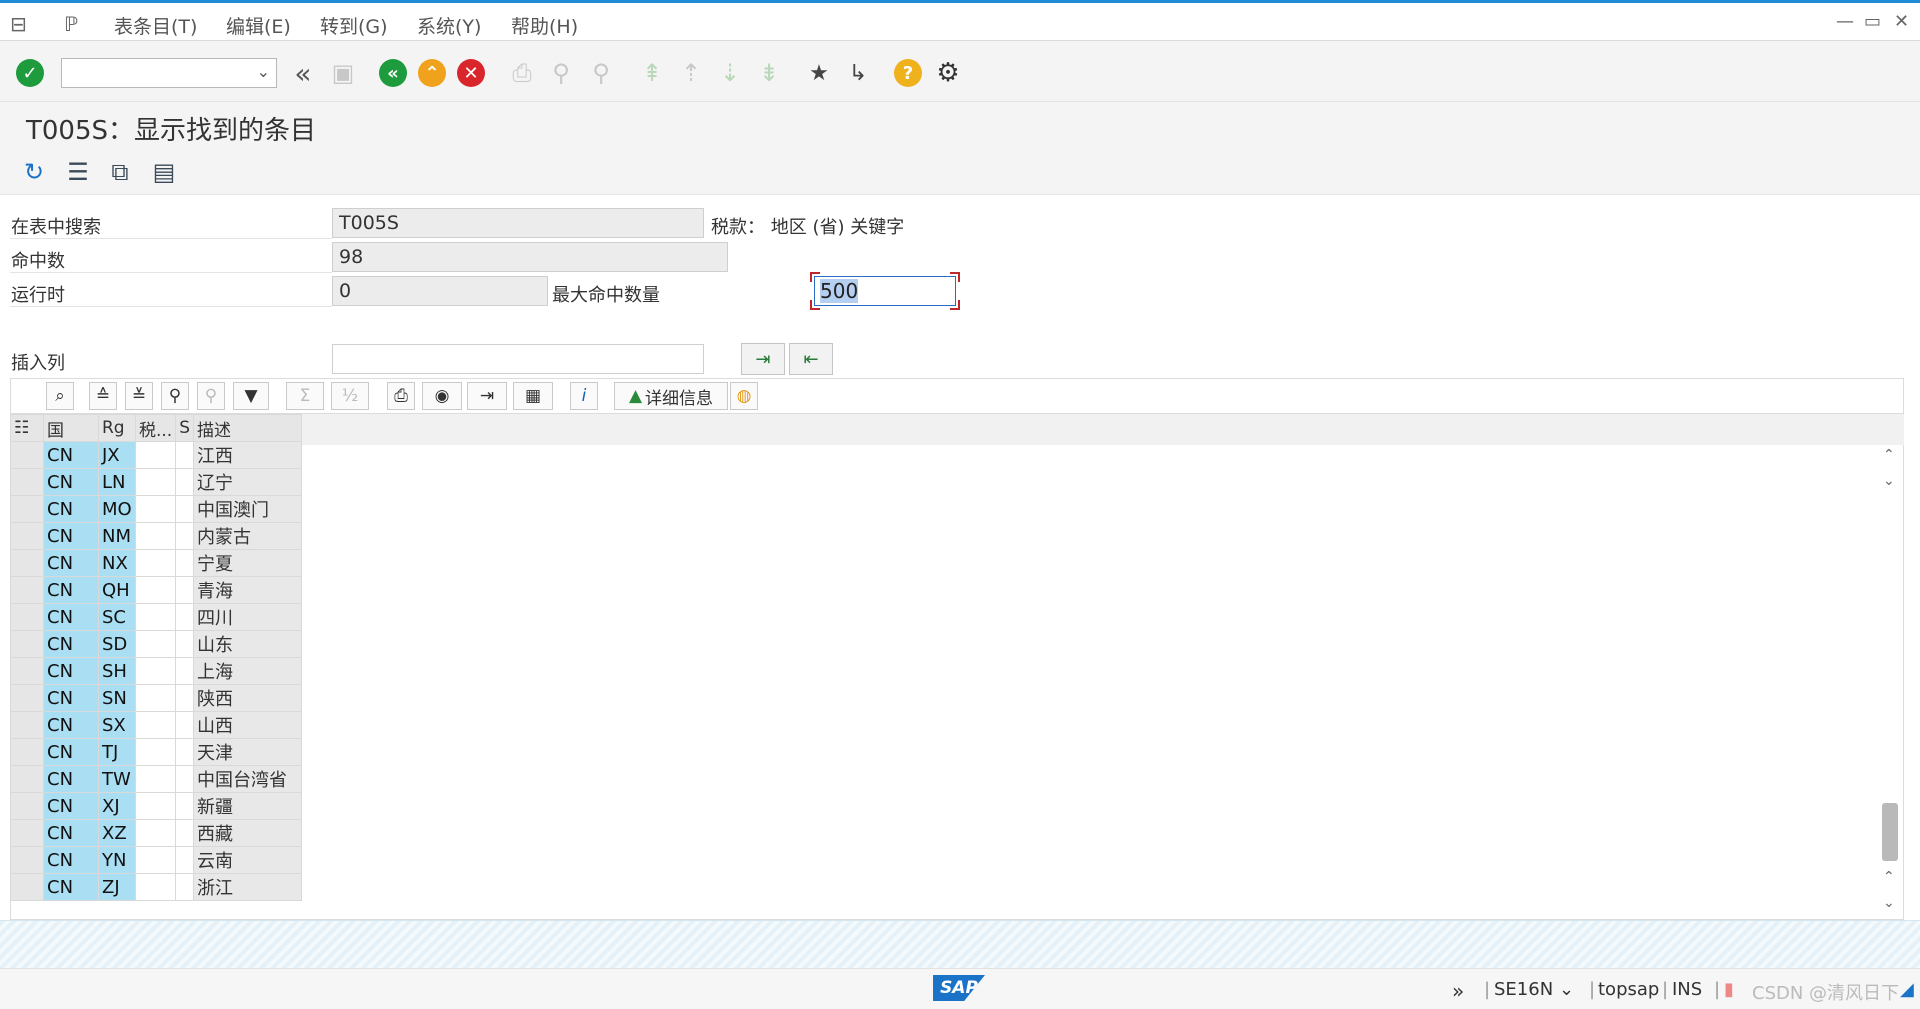 The height and width of the screenshot is (1009, 1920). I want to click on menu-item-help: 帮助(H), so click(544, 25).